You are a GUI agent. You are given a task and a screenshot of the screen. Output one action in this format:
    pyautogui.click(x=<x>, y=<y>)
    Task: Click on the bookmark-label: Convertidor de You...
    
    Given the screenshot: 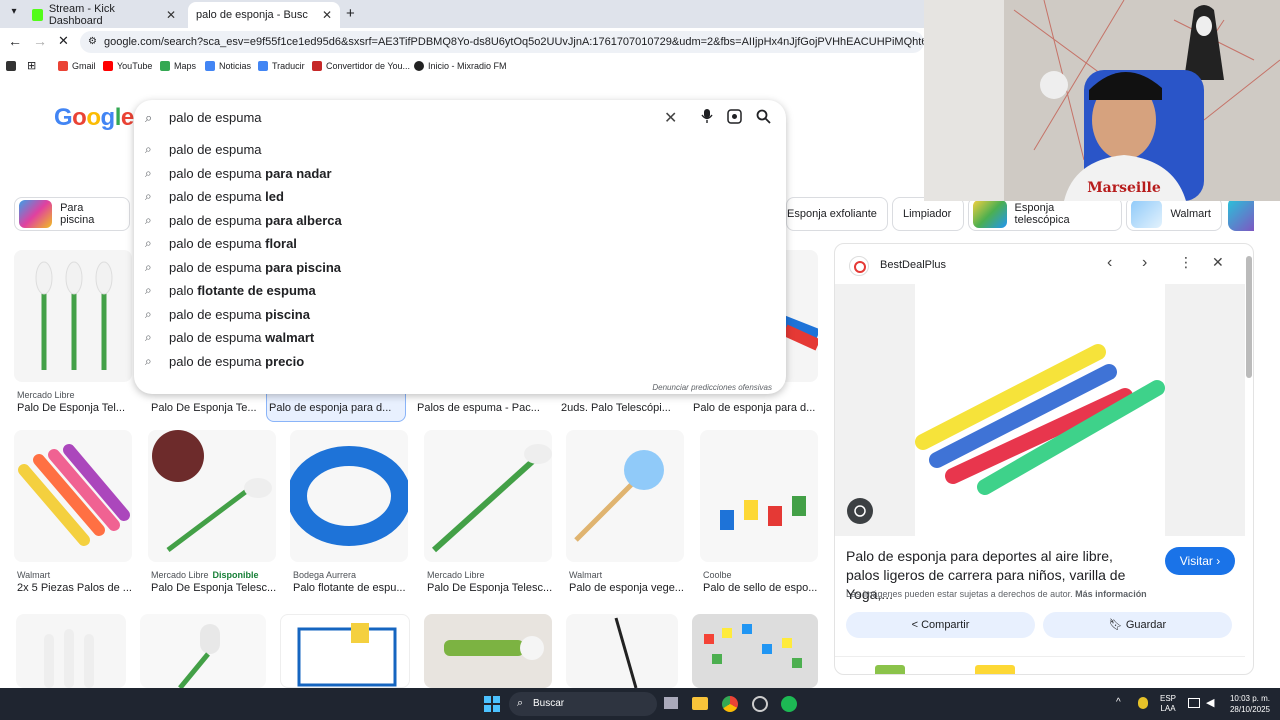 What is the action you would take?
    pyautogui.click(x=368, y=66)
    